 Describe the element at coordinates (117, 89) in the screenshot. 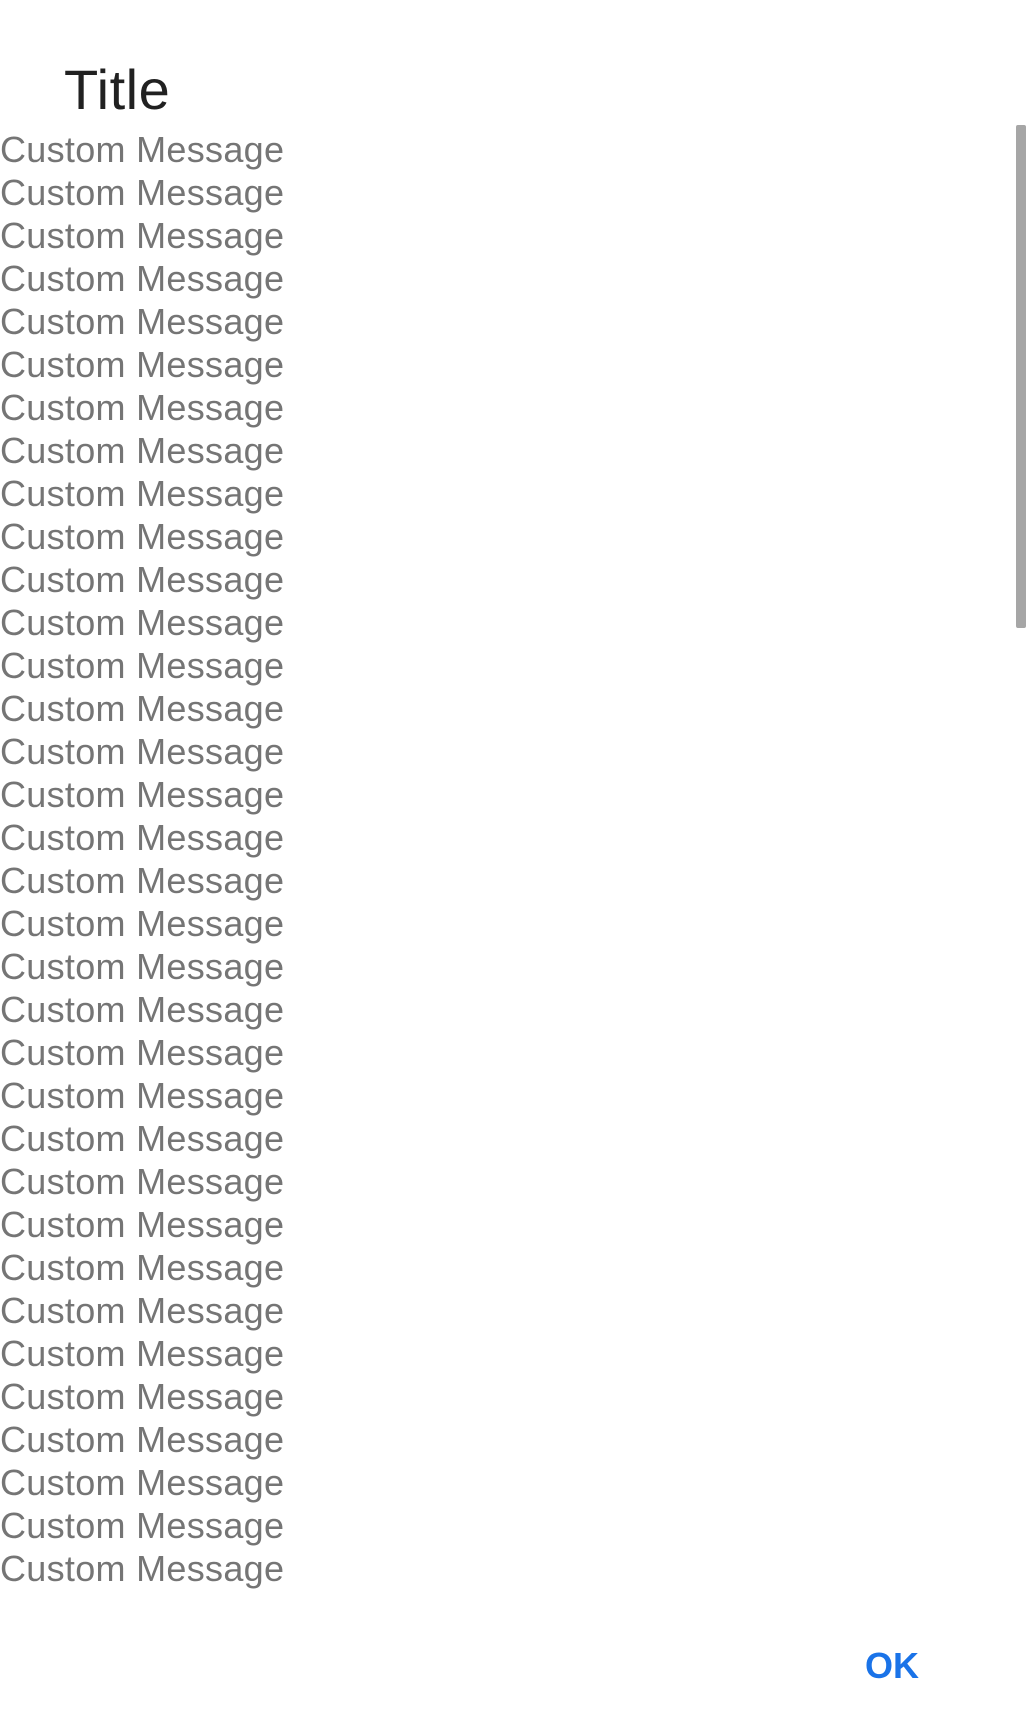

I see `dialog-title: Title` at that location.